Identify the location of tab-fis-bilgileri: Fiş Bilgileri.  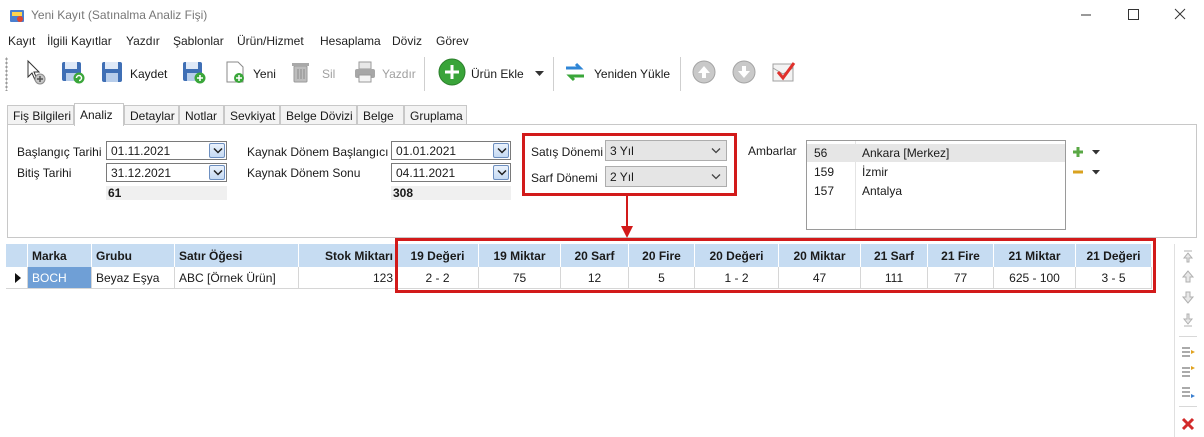
(40, 115).